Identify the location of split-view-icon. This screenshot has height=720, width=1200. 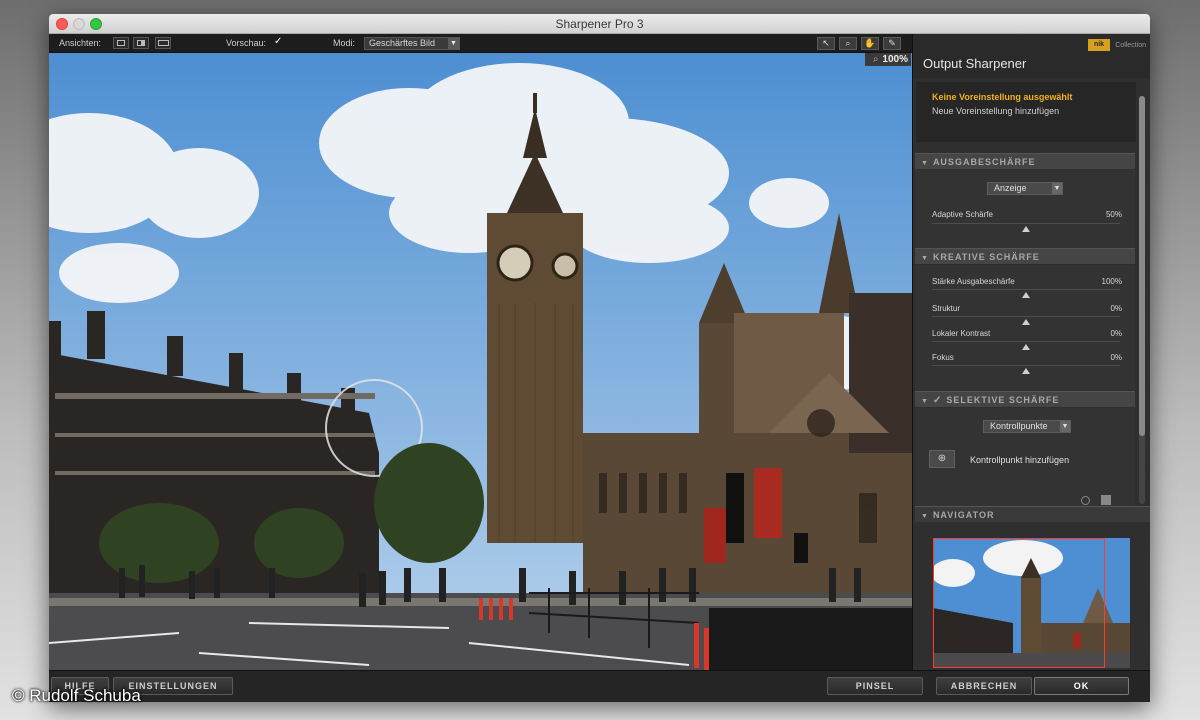
(141, 43).